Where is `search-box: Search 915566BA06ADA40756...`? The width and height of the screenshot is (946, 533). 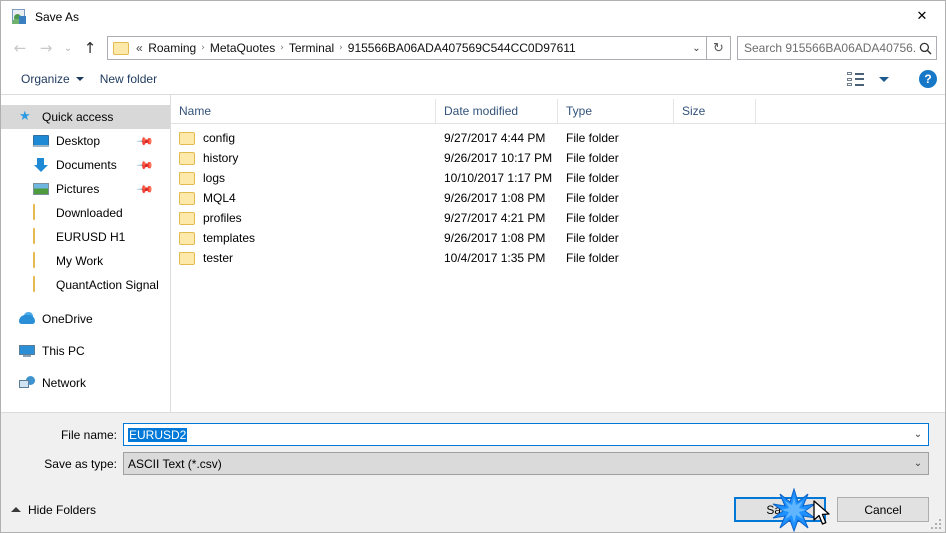 search-box: Search 915566BA06ADA40756... is located at coordinates (837, 48).